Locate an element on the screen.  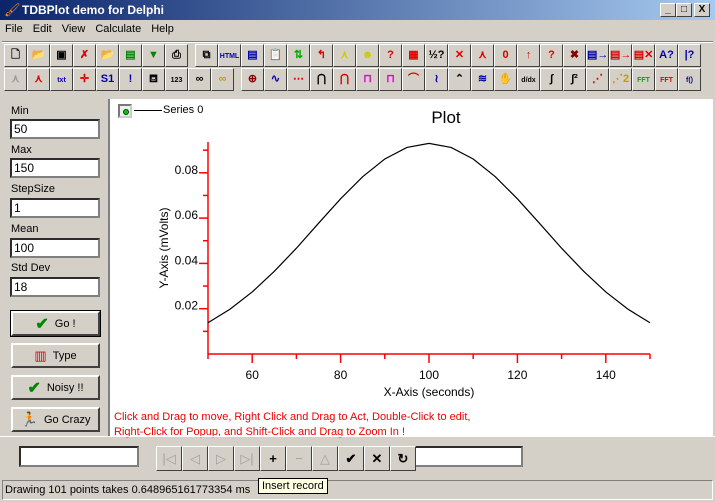
delete-record-button: − is located at coordinates (299, 458).